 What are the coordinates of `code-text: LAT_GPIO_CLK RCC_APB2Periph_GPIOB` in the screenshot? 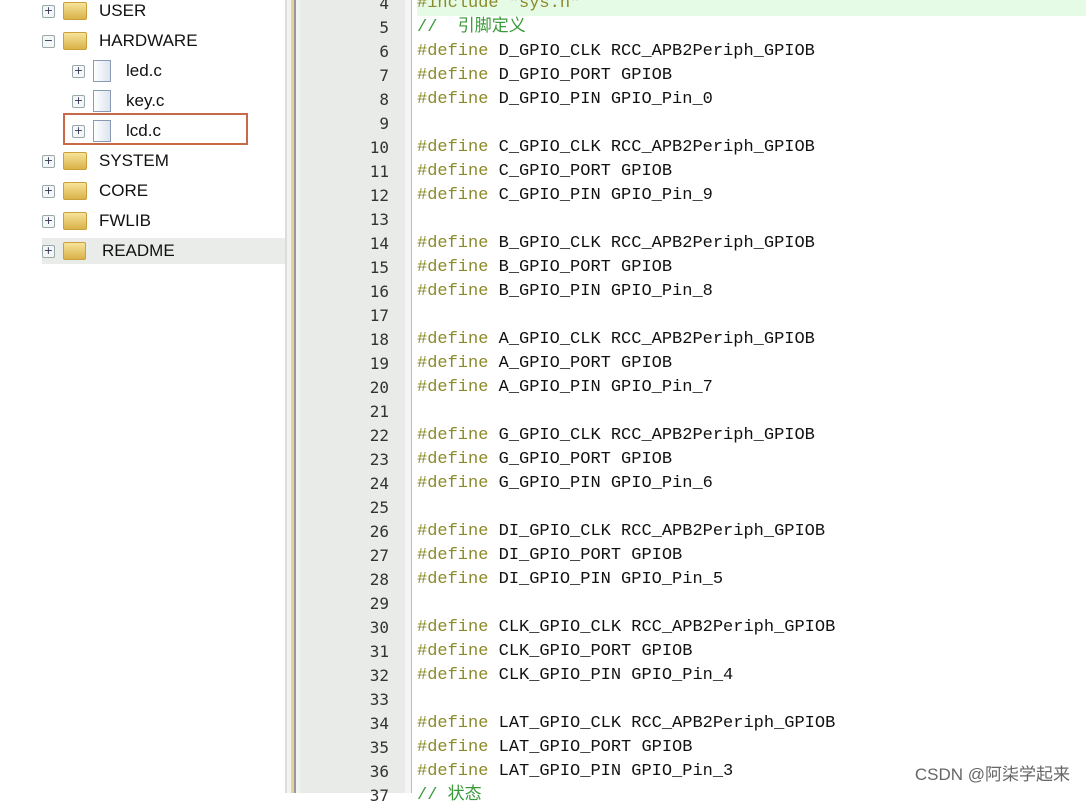 It's located at (662, 723).